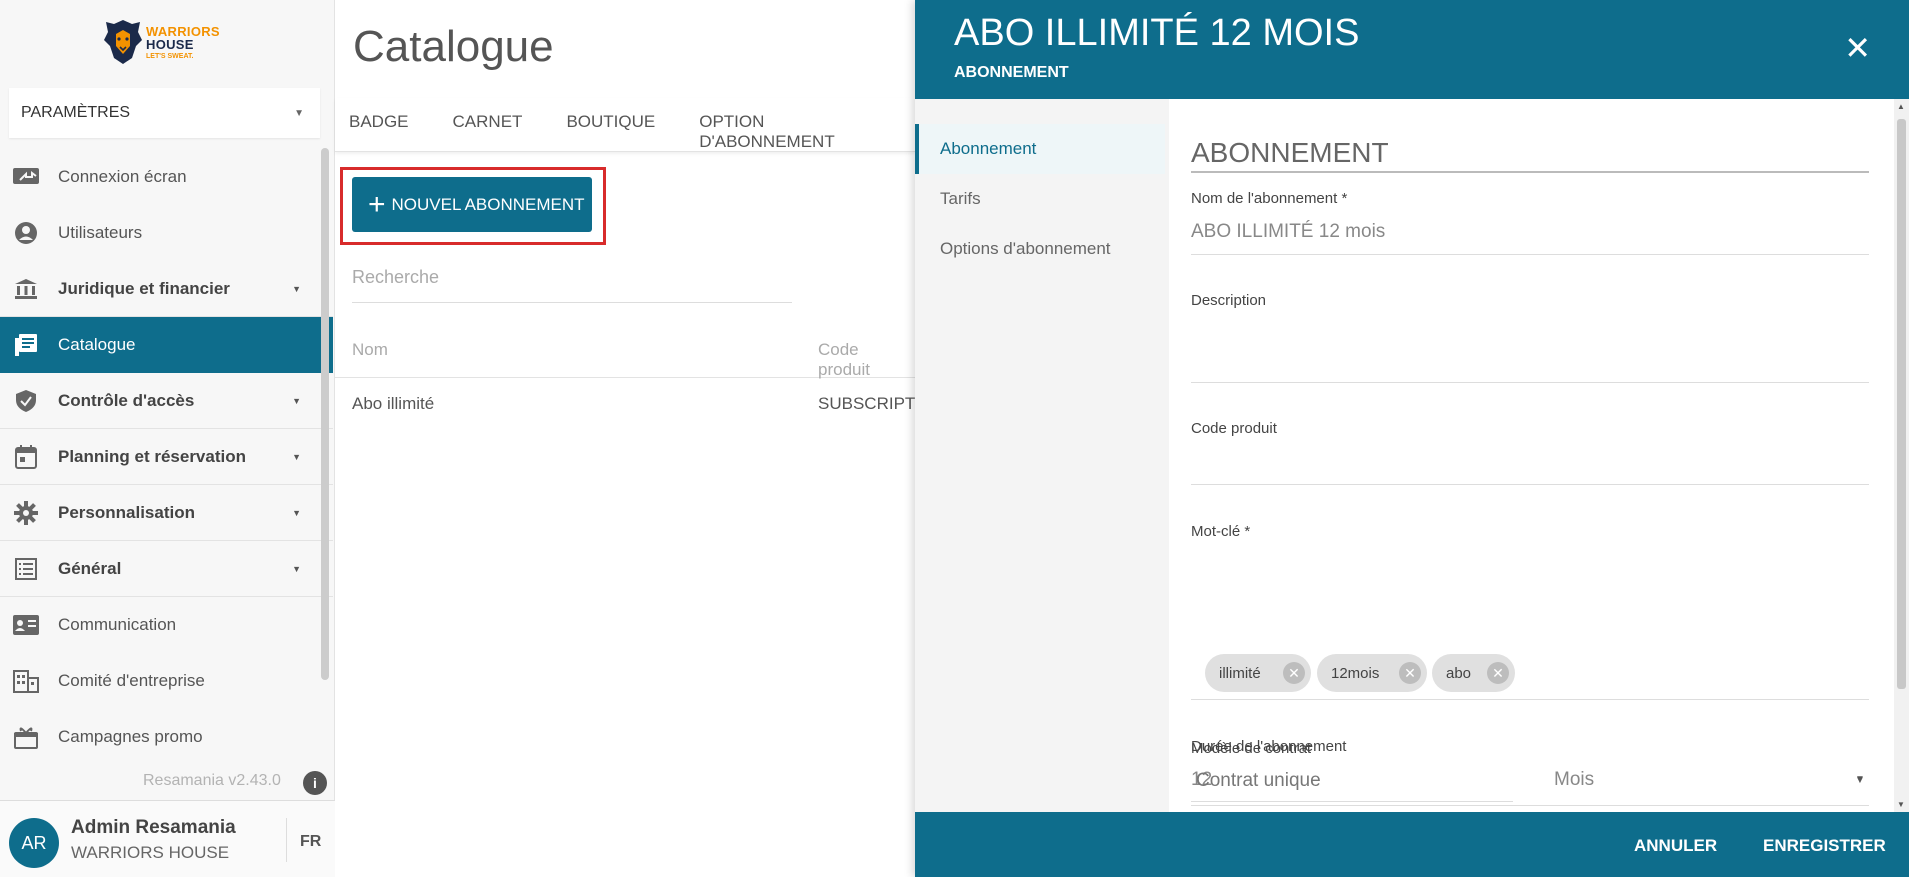 The width and height of the screenshot is (1909, 877). What do you see at coordinates (1355, 673) in the screenshot?
I see `chip-label: 12mois` at bounding box center [1355, 673].